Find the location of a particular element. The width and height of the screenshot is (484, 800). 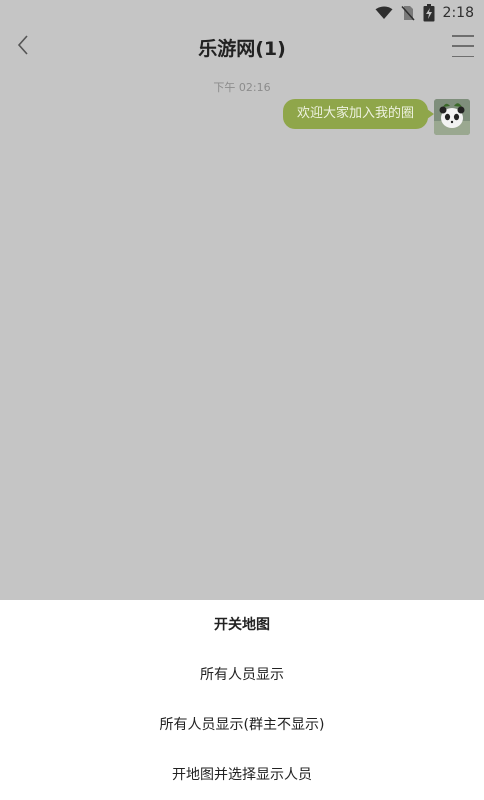

wifi-icon is located at coordinates (384, 13).